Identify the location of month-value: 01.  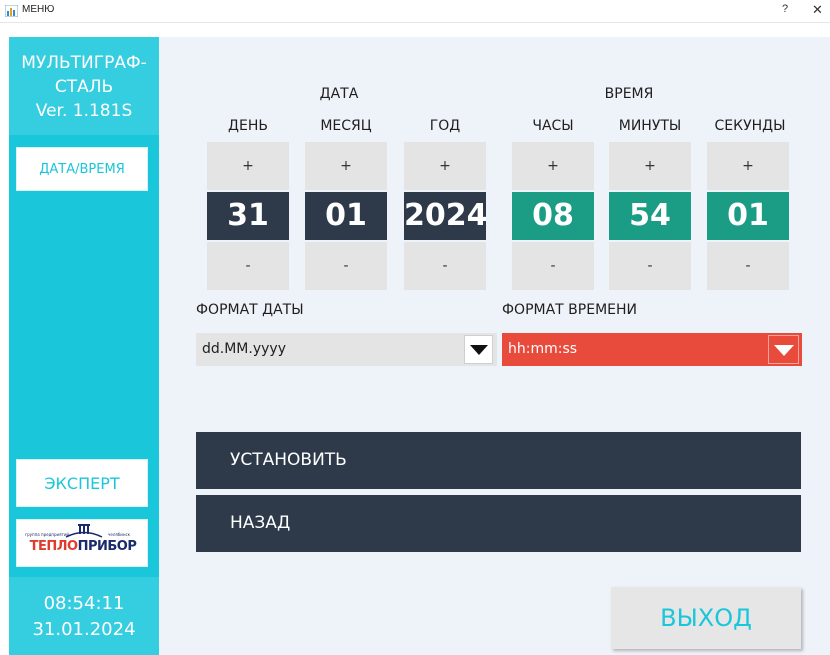
(346, 216).